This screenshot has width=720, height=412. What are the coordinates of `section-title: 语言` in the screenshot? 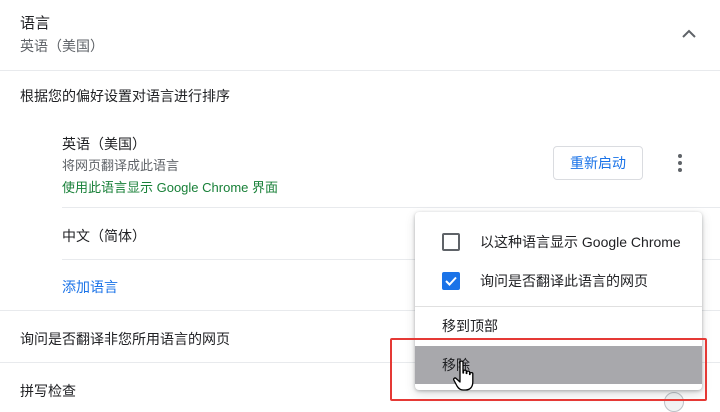 It's located at (35, 23).